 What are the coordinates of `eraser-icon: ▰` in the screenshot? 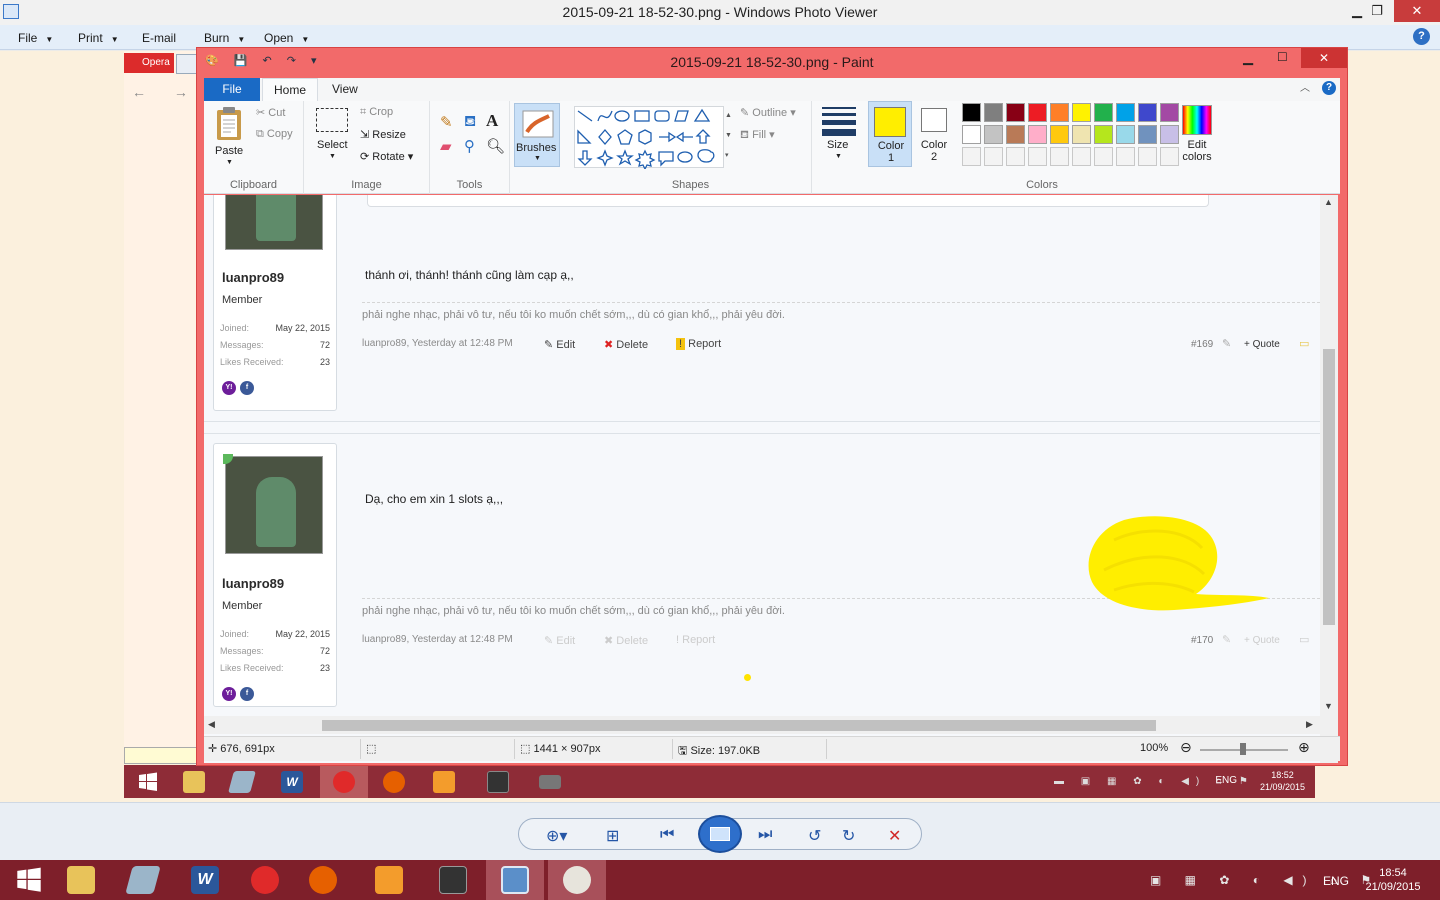 It's located at (446, 146).